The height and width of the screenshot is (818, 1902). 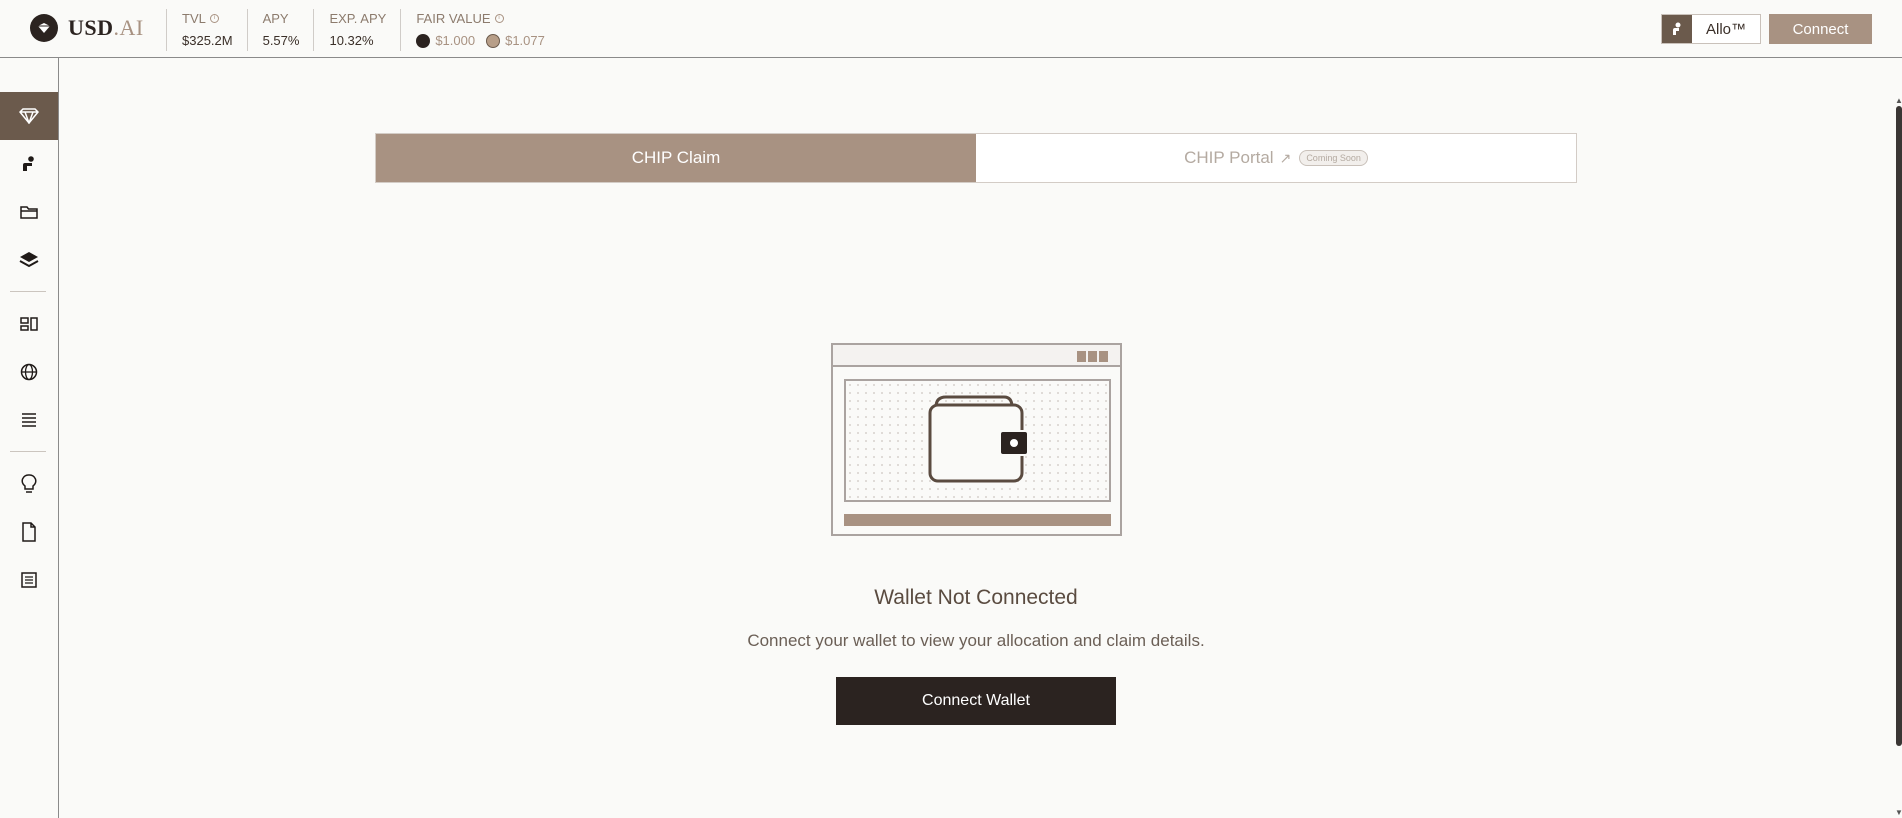 I want to click on wallet-icon, so click(x=978, y=439).